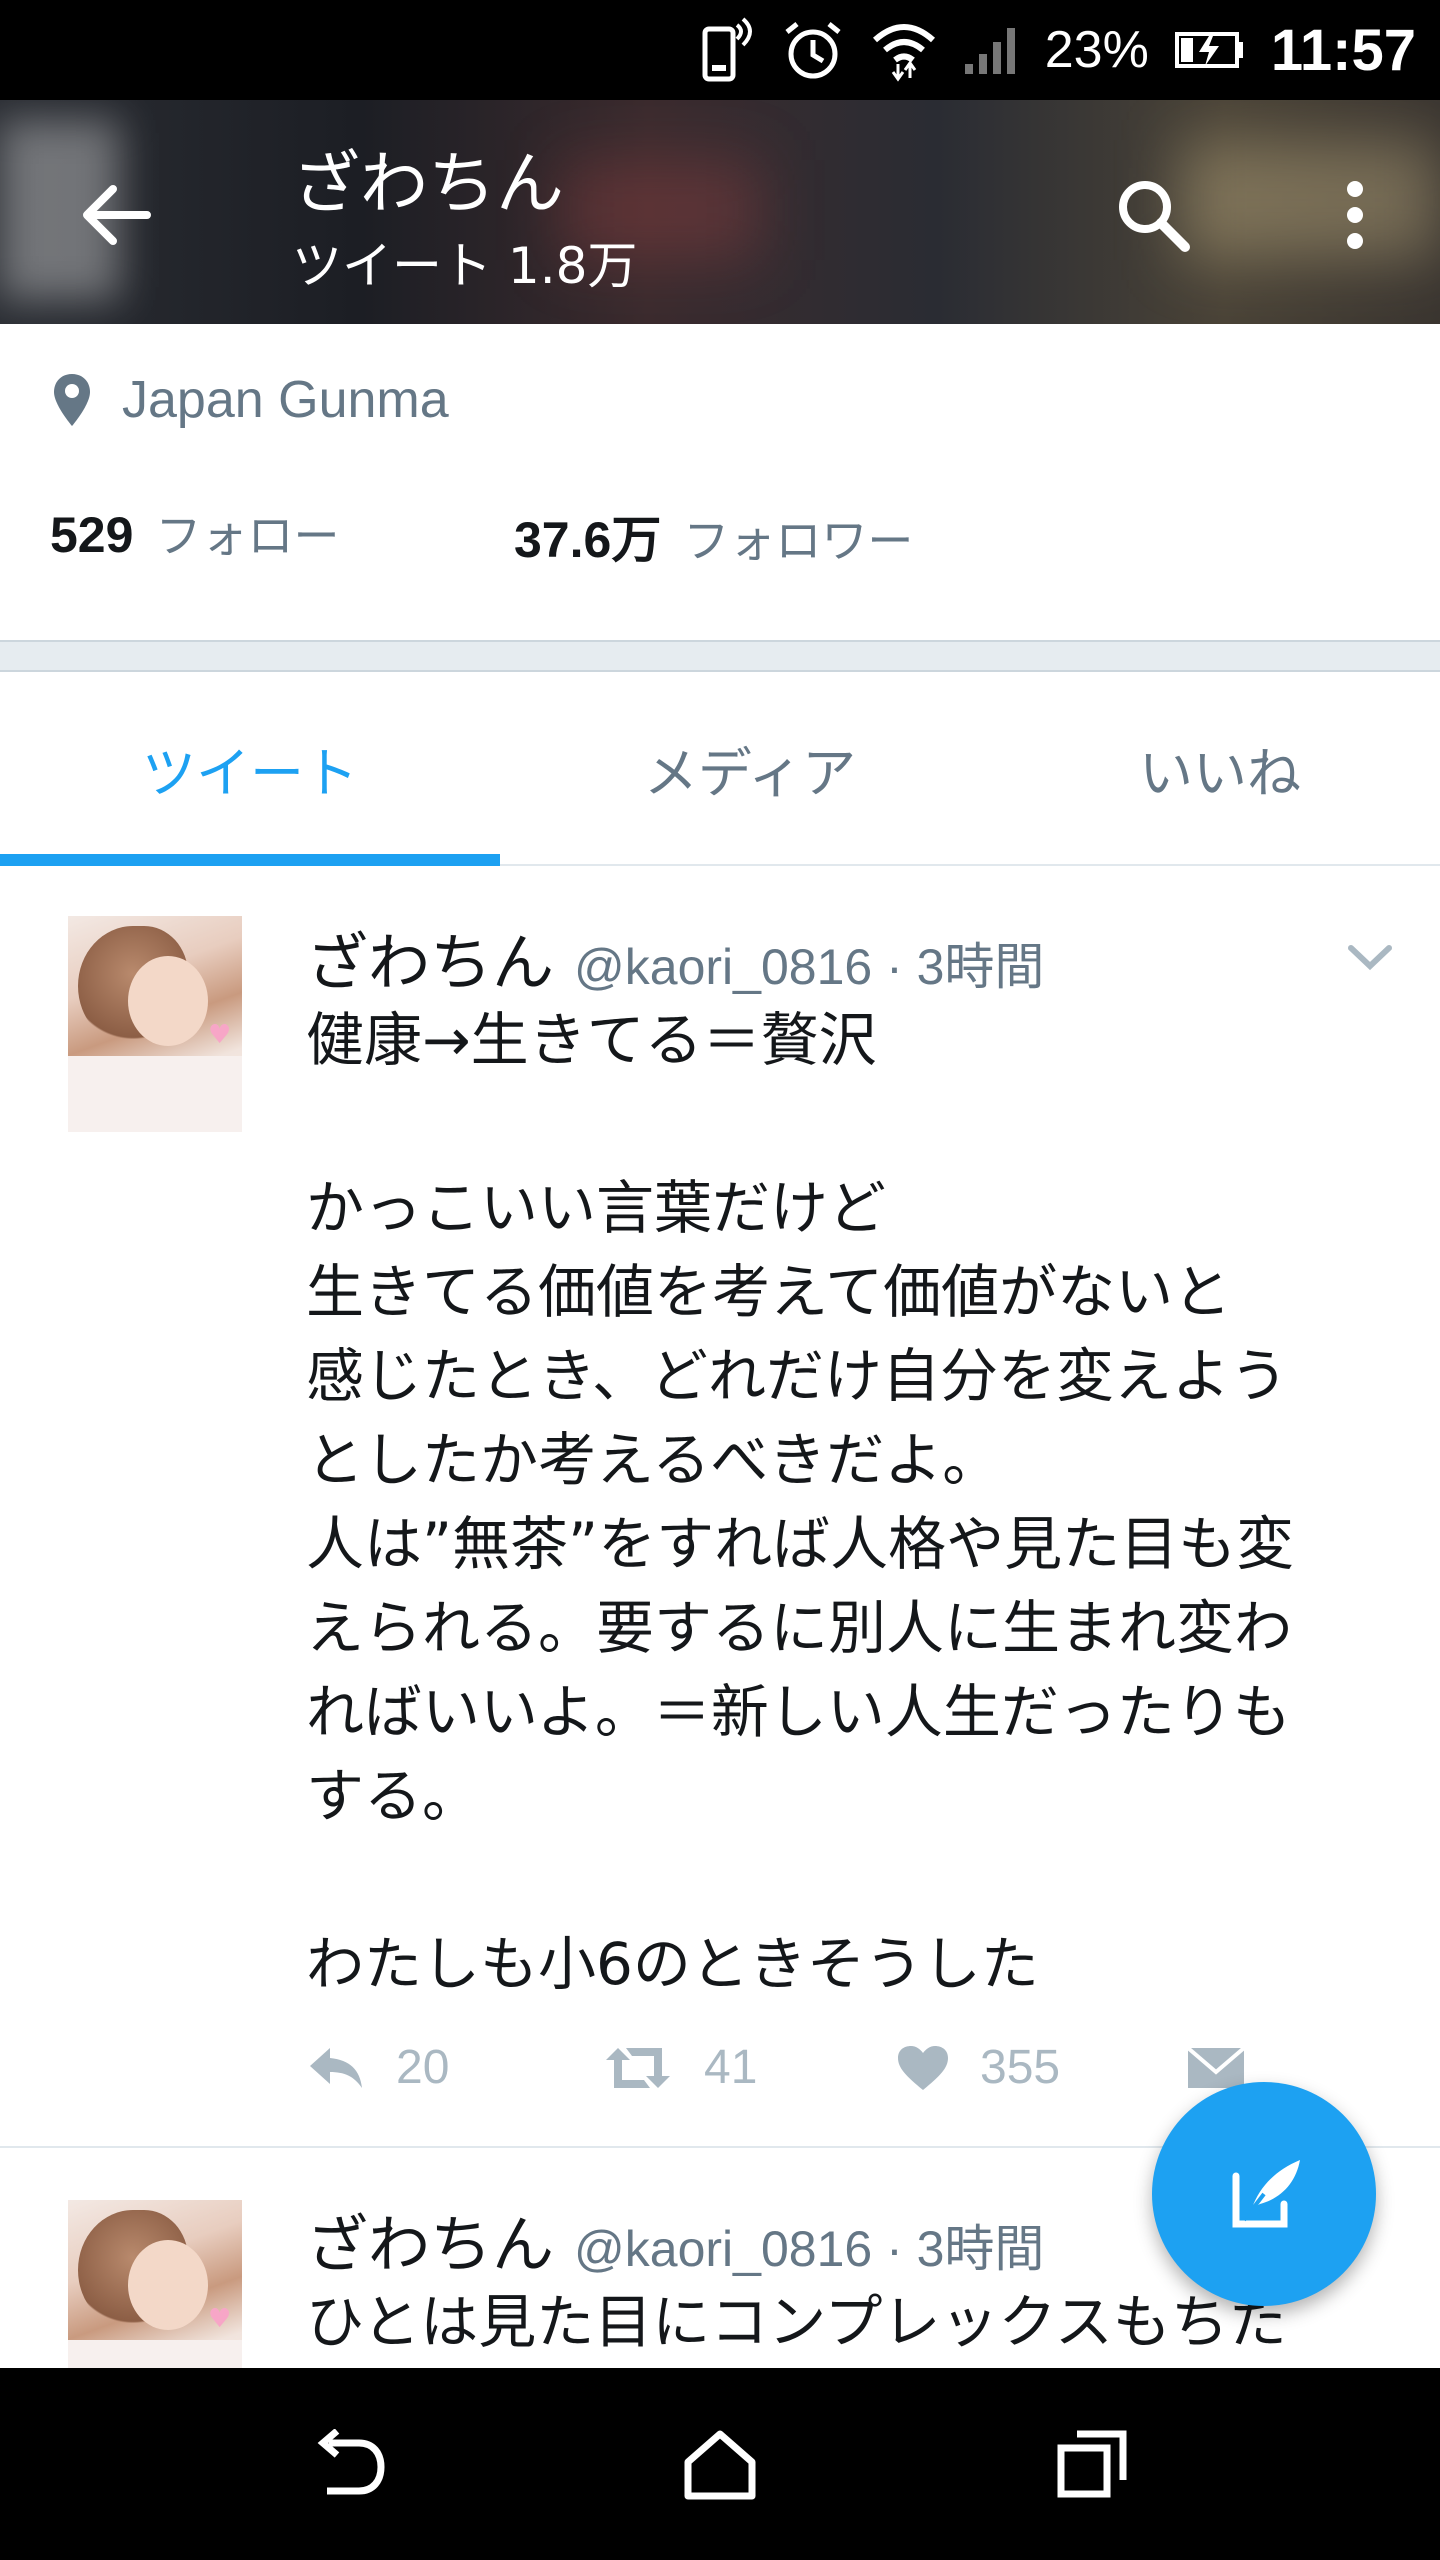 The width and height of the screenshot is (1440, 2560). What do you see at coordinates (720, 656) in the screenshot?
I see `section-divider` at bounding box center [720, 656].